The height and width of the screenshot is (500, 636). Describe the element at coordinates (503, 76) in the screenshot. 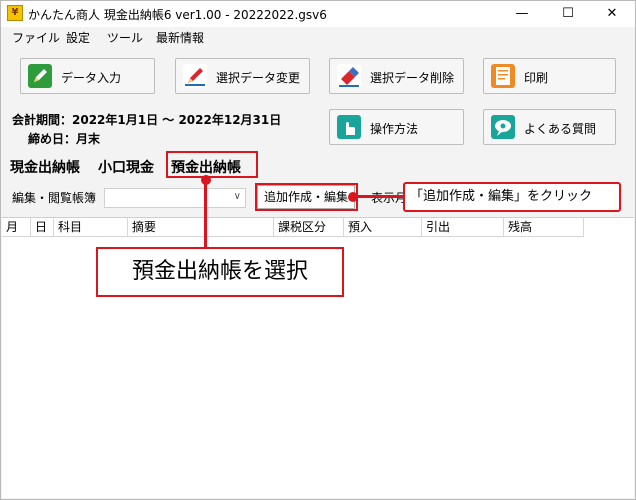

I see `printer-icon` at that location.